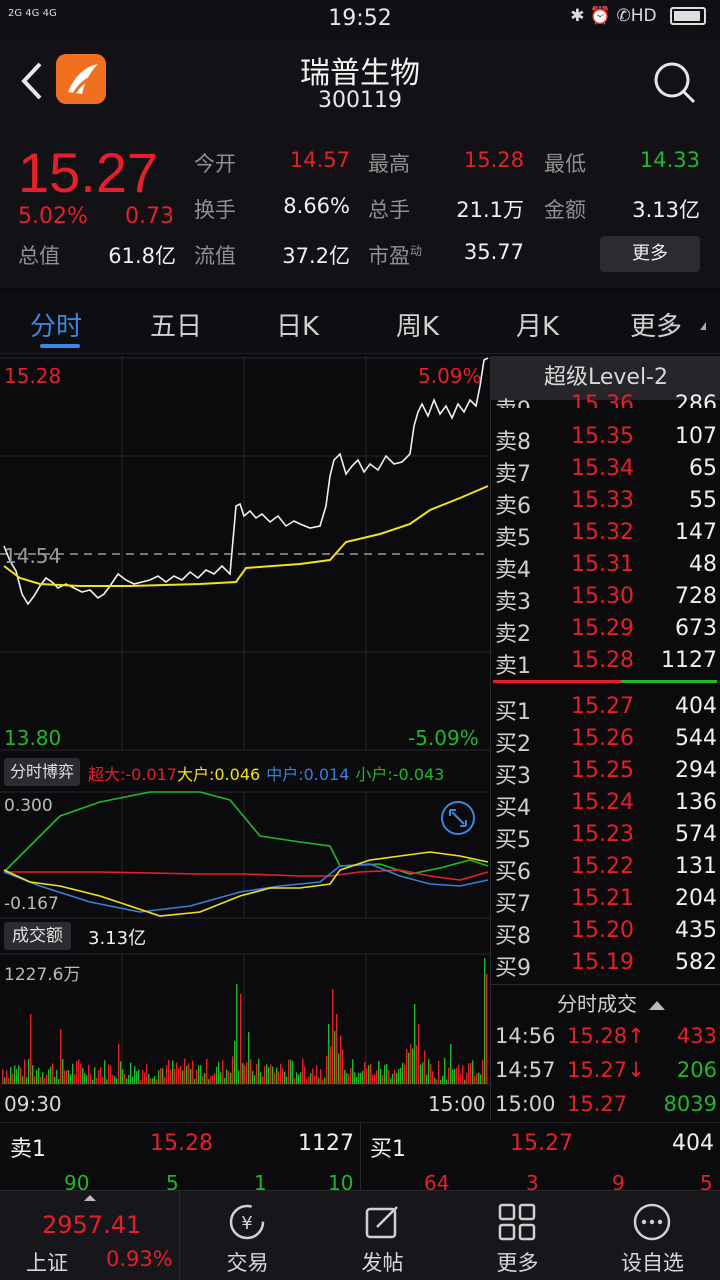 This screenshot has height=1280, width=720. What do you see at coordinates (696, 834) in the screenshot?
I see `buy-volume: 574` at bounding box center [696, 834].